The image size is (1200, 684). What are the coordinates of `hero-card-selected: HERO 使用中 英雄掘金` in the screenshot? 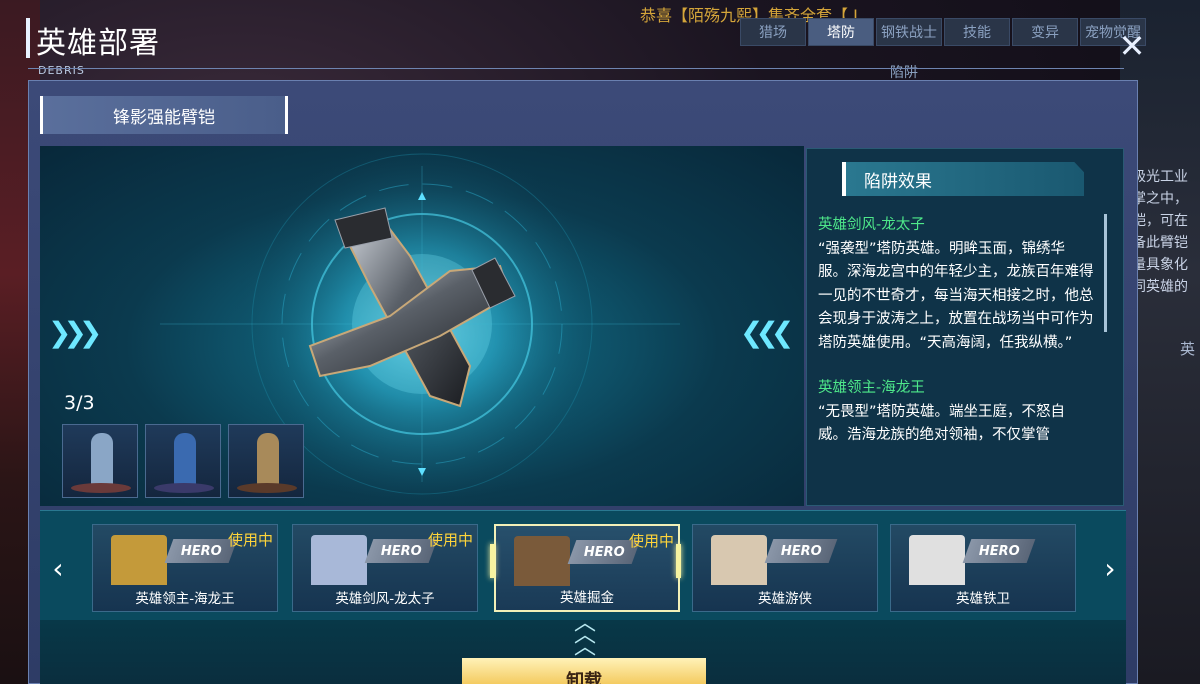 It's located at (587, 568).